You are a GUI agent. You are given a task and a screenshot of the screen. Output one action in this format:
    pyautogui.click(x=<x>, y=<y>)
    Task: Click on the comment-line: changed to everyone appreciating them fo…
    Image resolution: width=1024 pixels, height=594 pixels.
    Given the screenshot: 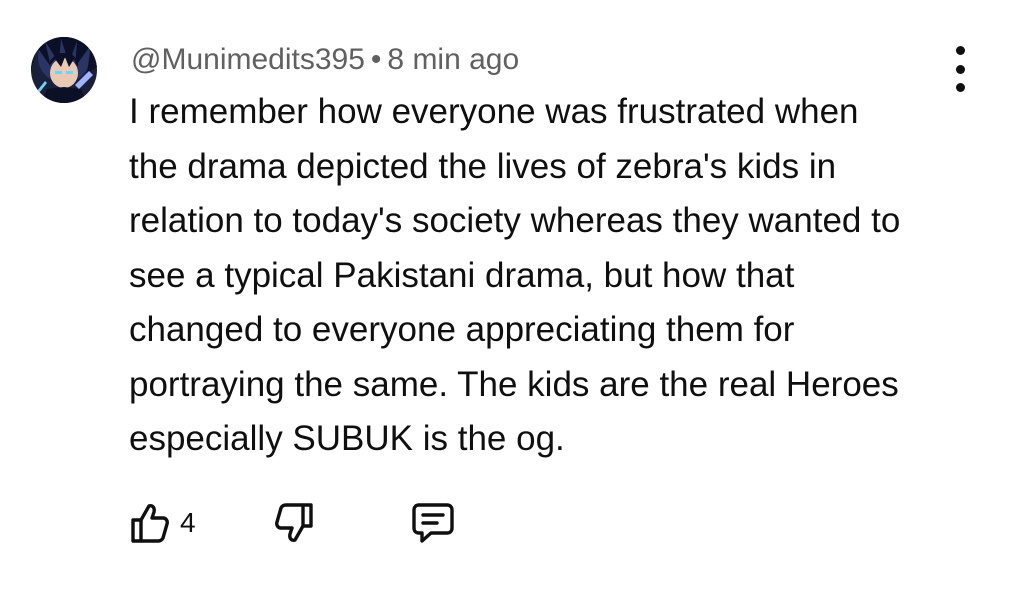 What is the action you would take?
    pyautogui.click(x=462, y=329)
    